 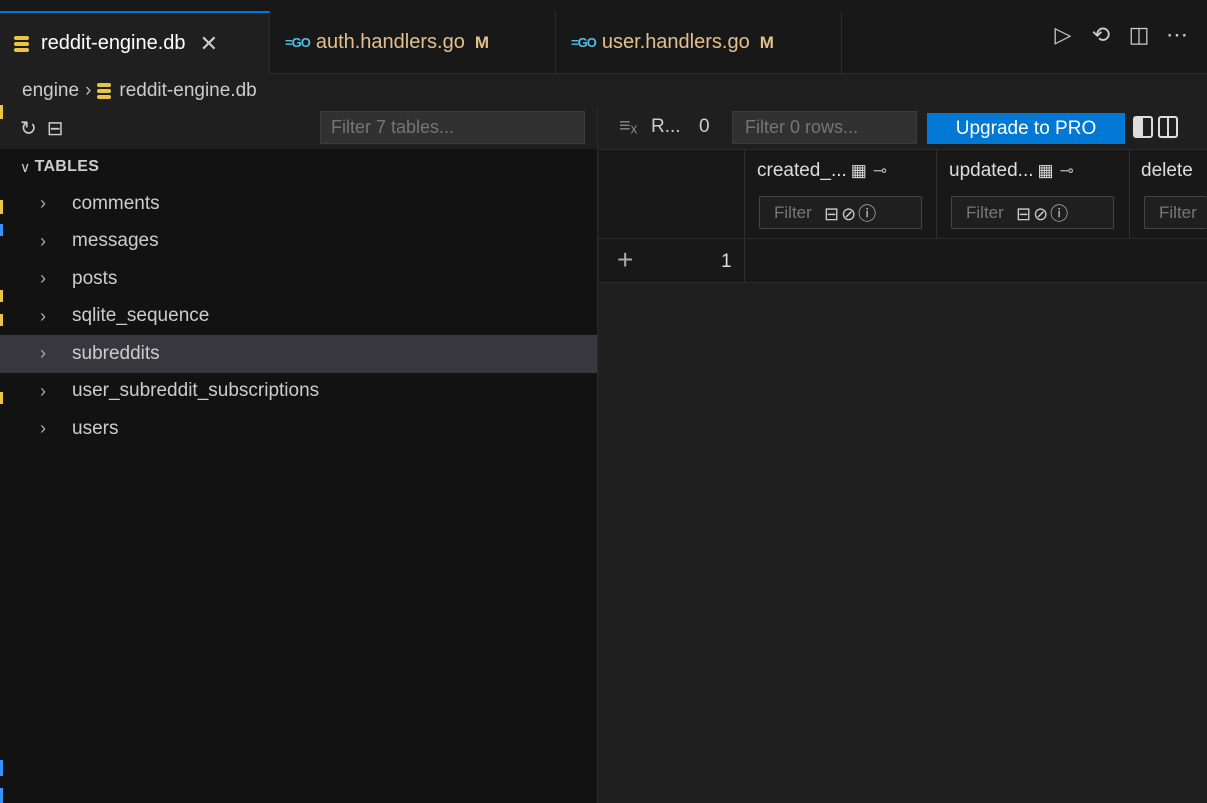 What do you see at coordinates (298, 128) in the screenshot?
I see `sidebar-toolbar: ↻ ⊟` at bounding box center [298, 128].